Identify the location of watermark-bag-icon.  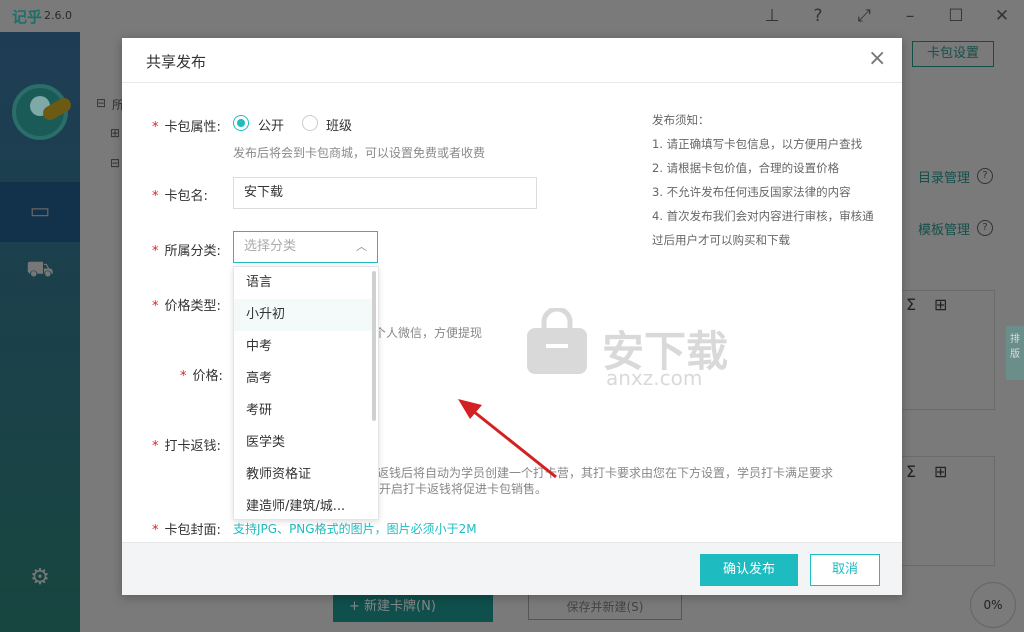
(557, 340).